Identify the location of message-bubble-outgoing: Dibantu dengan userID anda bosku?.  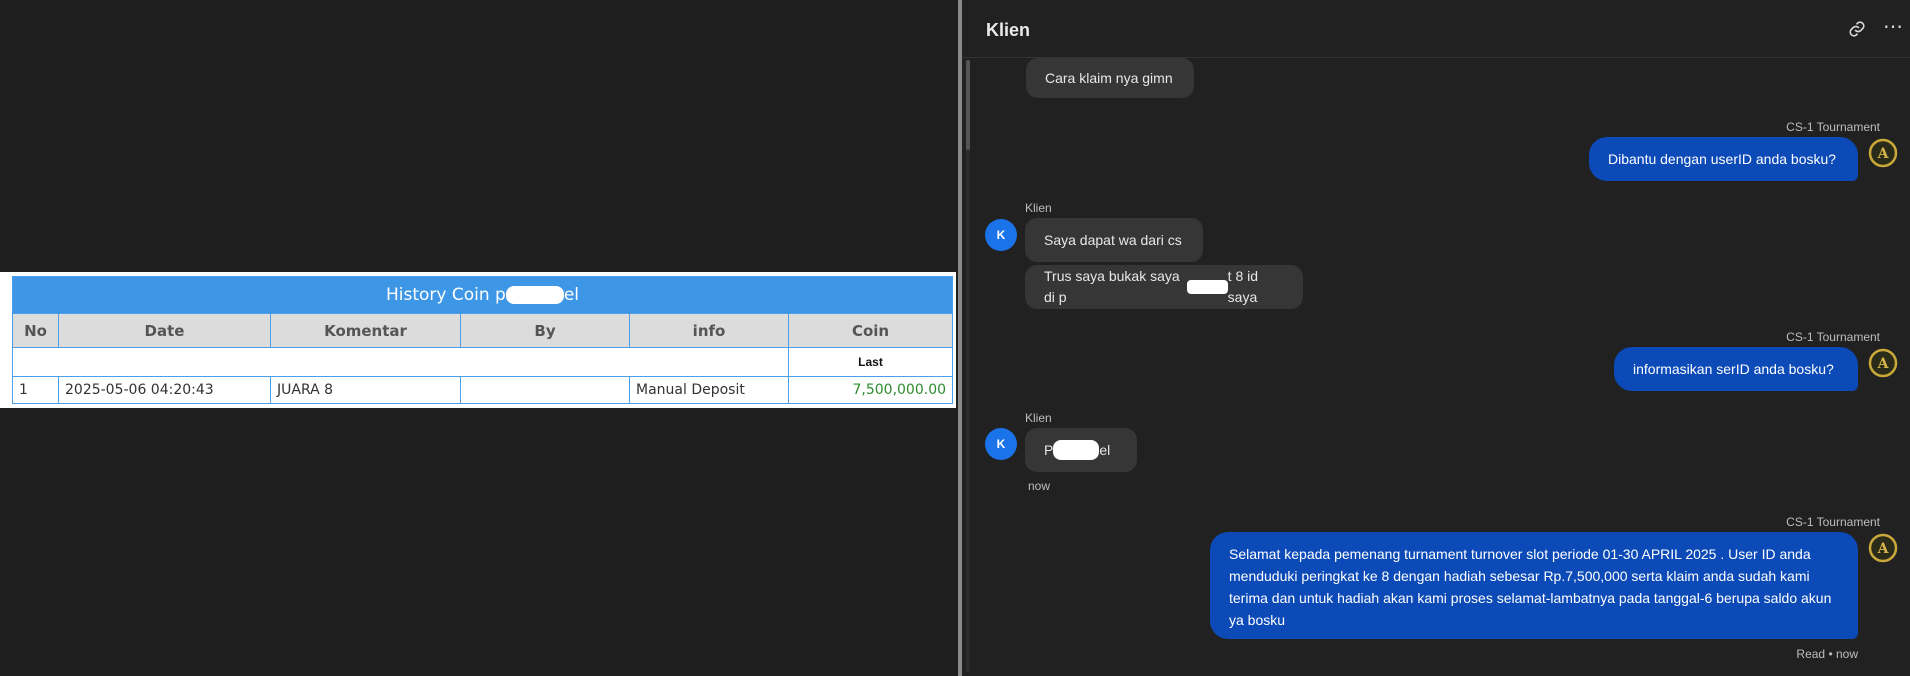
(1723, 159).